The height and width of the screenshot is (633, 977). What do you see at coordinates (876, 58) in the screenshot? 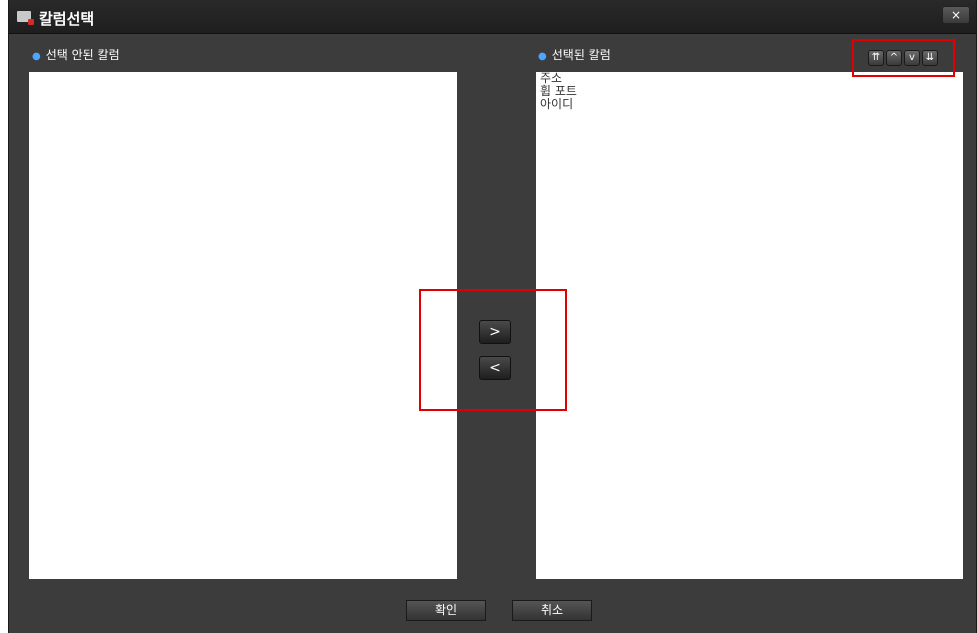
I see `move-to-top-button: ⇈` at bounding box center [876, 58].